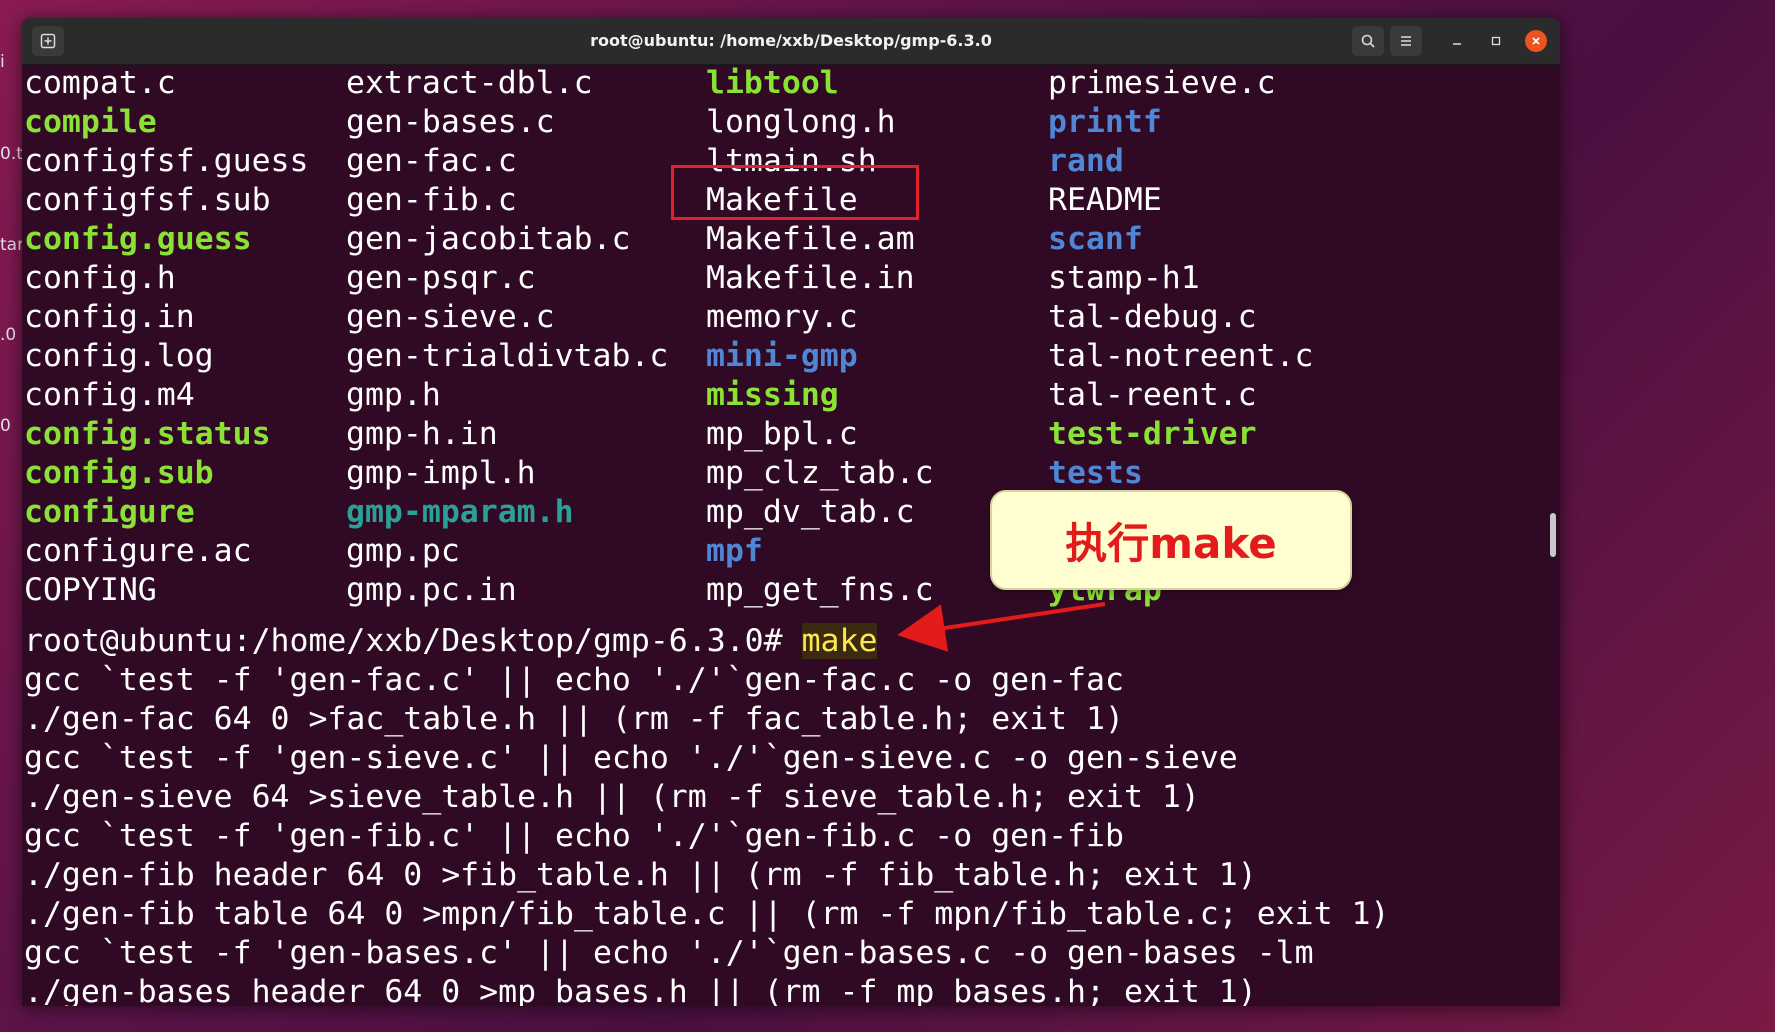  Describe the element at coordinates (1171, 540) in the screenshot. I see `callout-execute-make: 执行make` at that location.